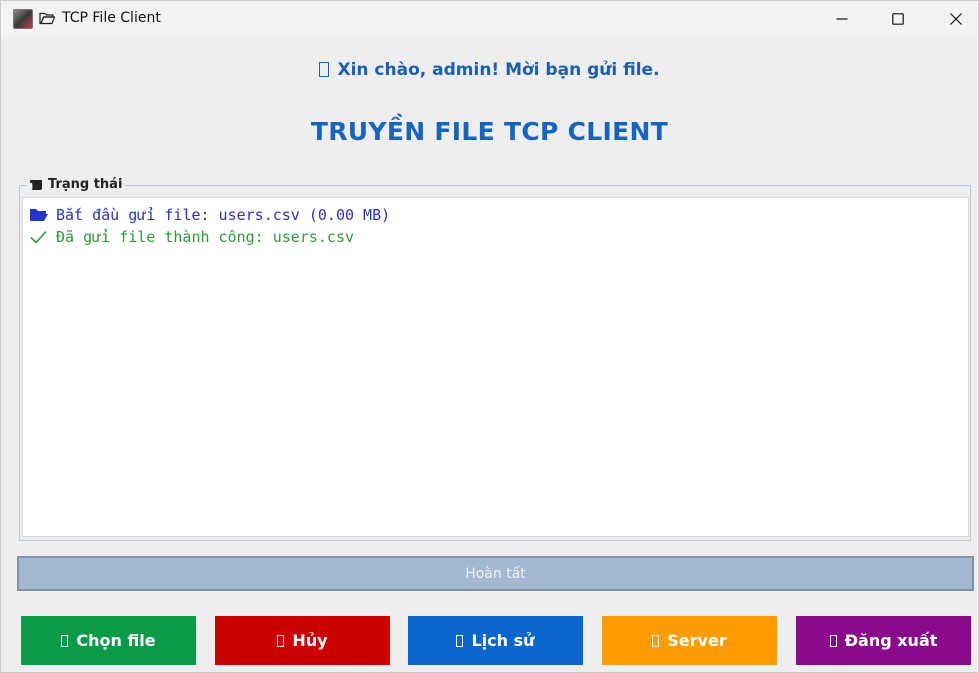  I want to click on history-label: Lịch sử, so click(503, 640).